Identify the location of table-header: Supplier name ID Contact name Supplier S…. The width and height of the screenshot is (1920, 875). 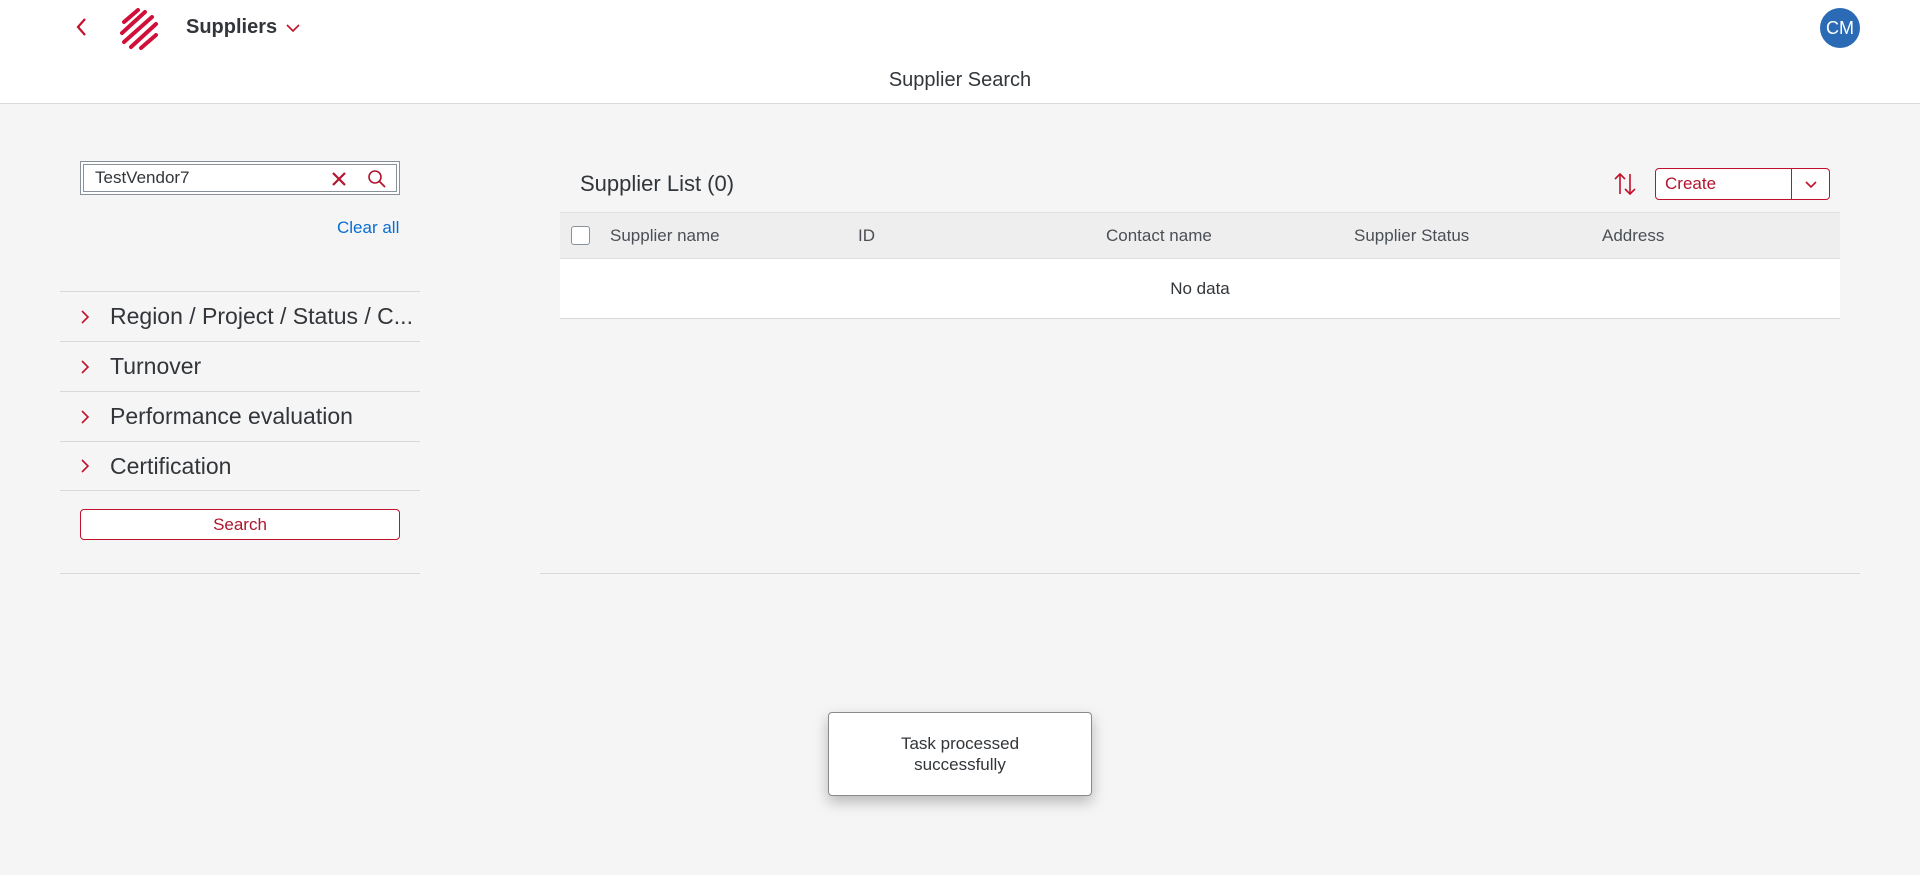
(1200, 235).